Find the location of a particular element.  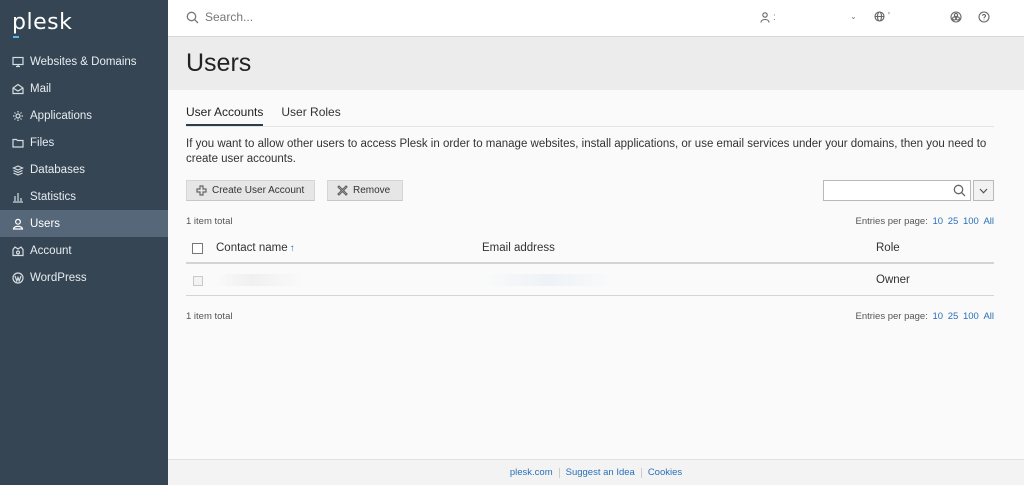

topbar: : ⌄ ' is located at coordinates (596, 18).